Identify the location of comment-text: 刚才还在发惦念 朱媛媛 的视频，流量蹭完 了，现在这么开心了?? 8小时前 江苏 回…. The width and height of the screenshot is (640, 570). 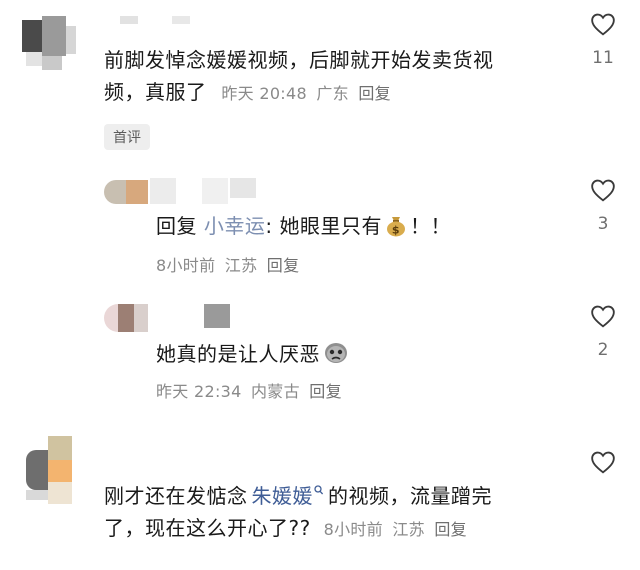
(298, 512).